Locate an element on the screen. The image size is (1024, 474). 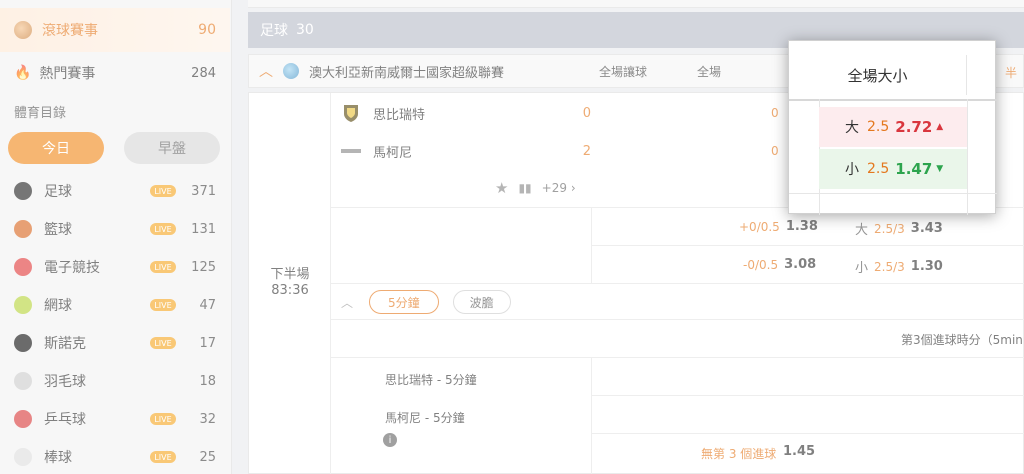
under-handicap: 2.5 is located at coordinates (878, 169).